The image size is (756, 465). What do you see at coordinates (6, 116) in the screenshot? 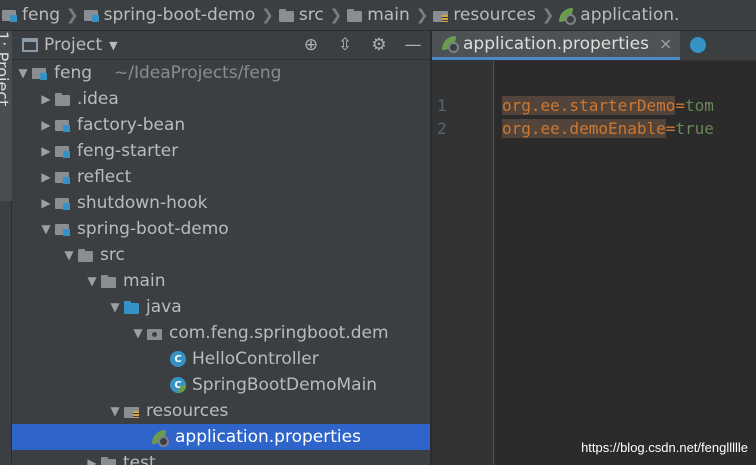
I see `project-tool-window-button: 1: Project` at bounding box center [6, 116].